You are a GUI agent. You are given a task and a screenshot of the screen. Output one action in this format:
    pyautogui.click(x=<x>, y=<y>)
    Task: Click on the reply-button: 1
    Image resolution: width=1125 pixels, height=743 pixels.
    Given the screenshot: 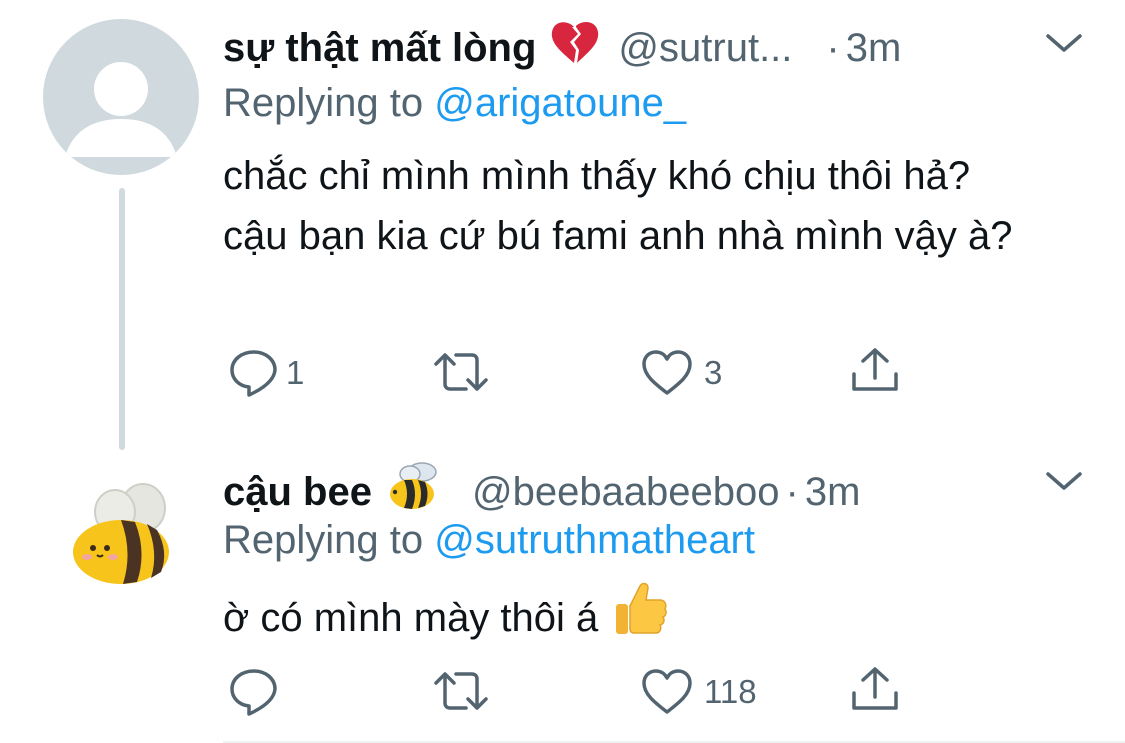 What is the action you would take?
    pyautogui.click(x=266, y=373)
    